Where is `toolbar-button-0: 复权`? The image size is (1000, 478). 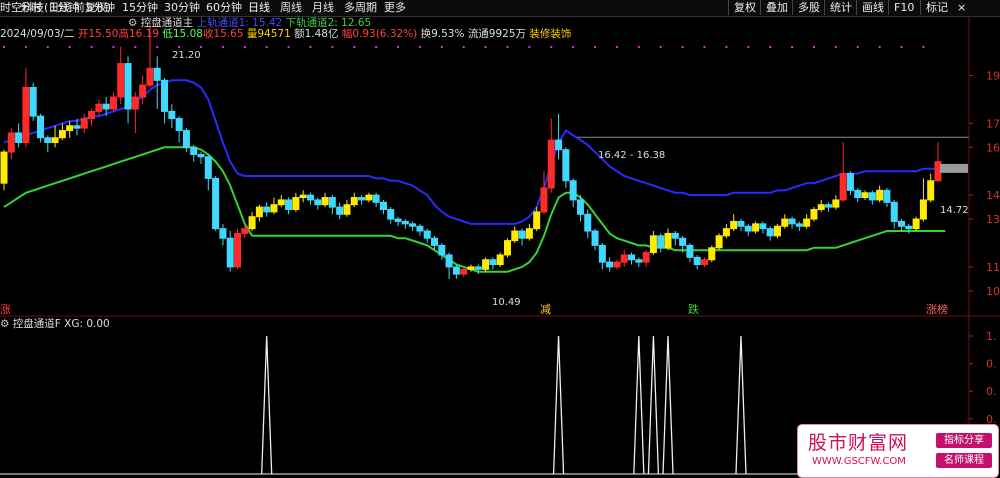 toolbar-button-0: 复权 is located at coordinates (744, 7).